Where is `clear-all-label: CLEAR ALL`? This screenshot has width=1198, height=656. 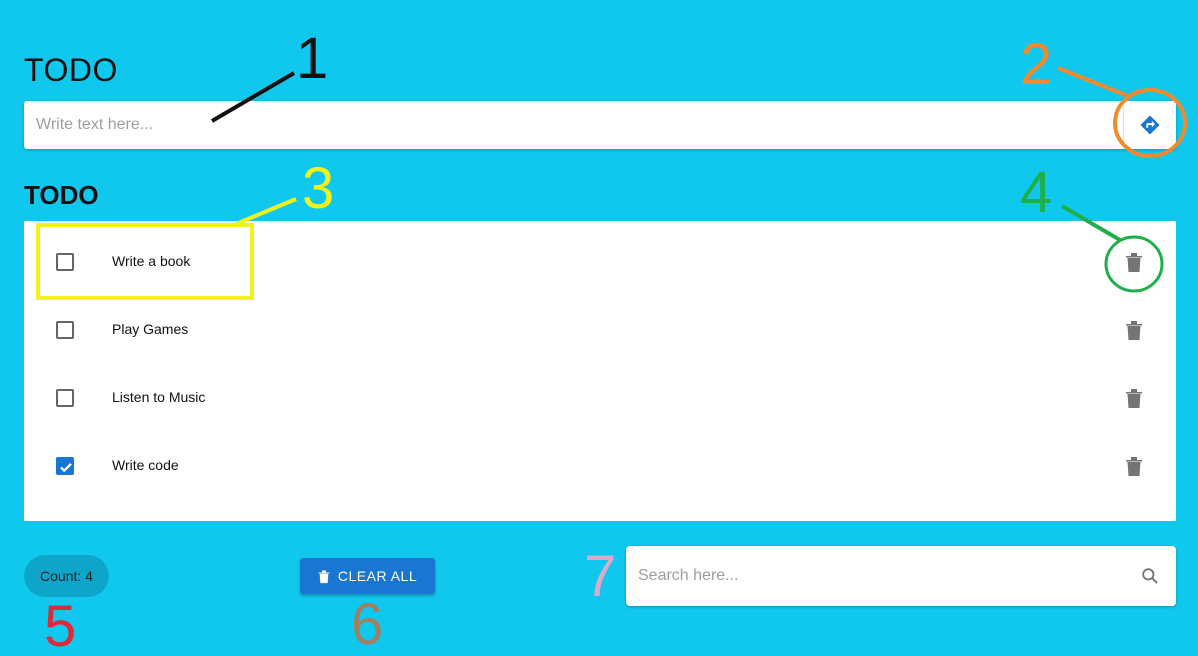 clear-all-label: CLEAR ALL is located at coordinates (377, 576).